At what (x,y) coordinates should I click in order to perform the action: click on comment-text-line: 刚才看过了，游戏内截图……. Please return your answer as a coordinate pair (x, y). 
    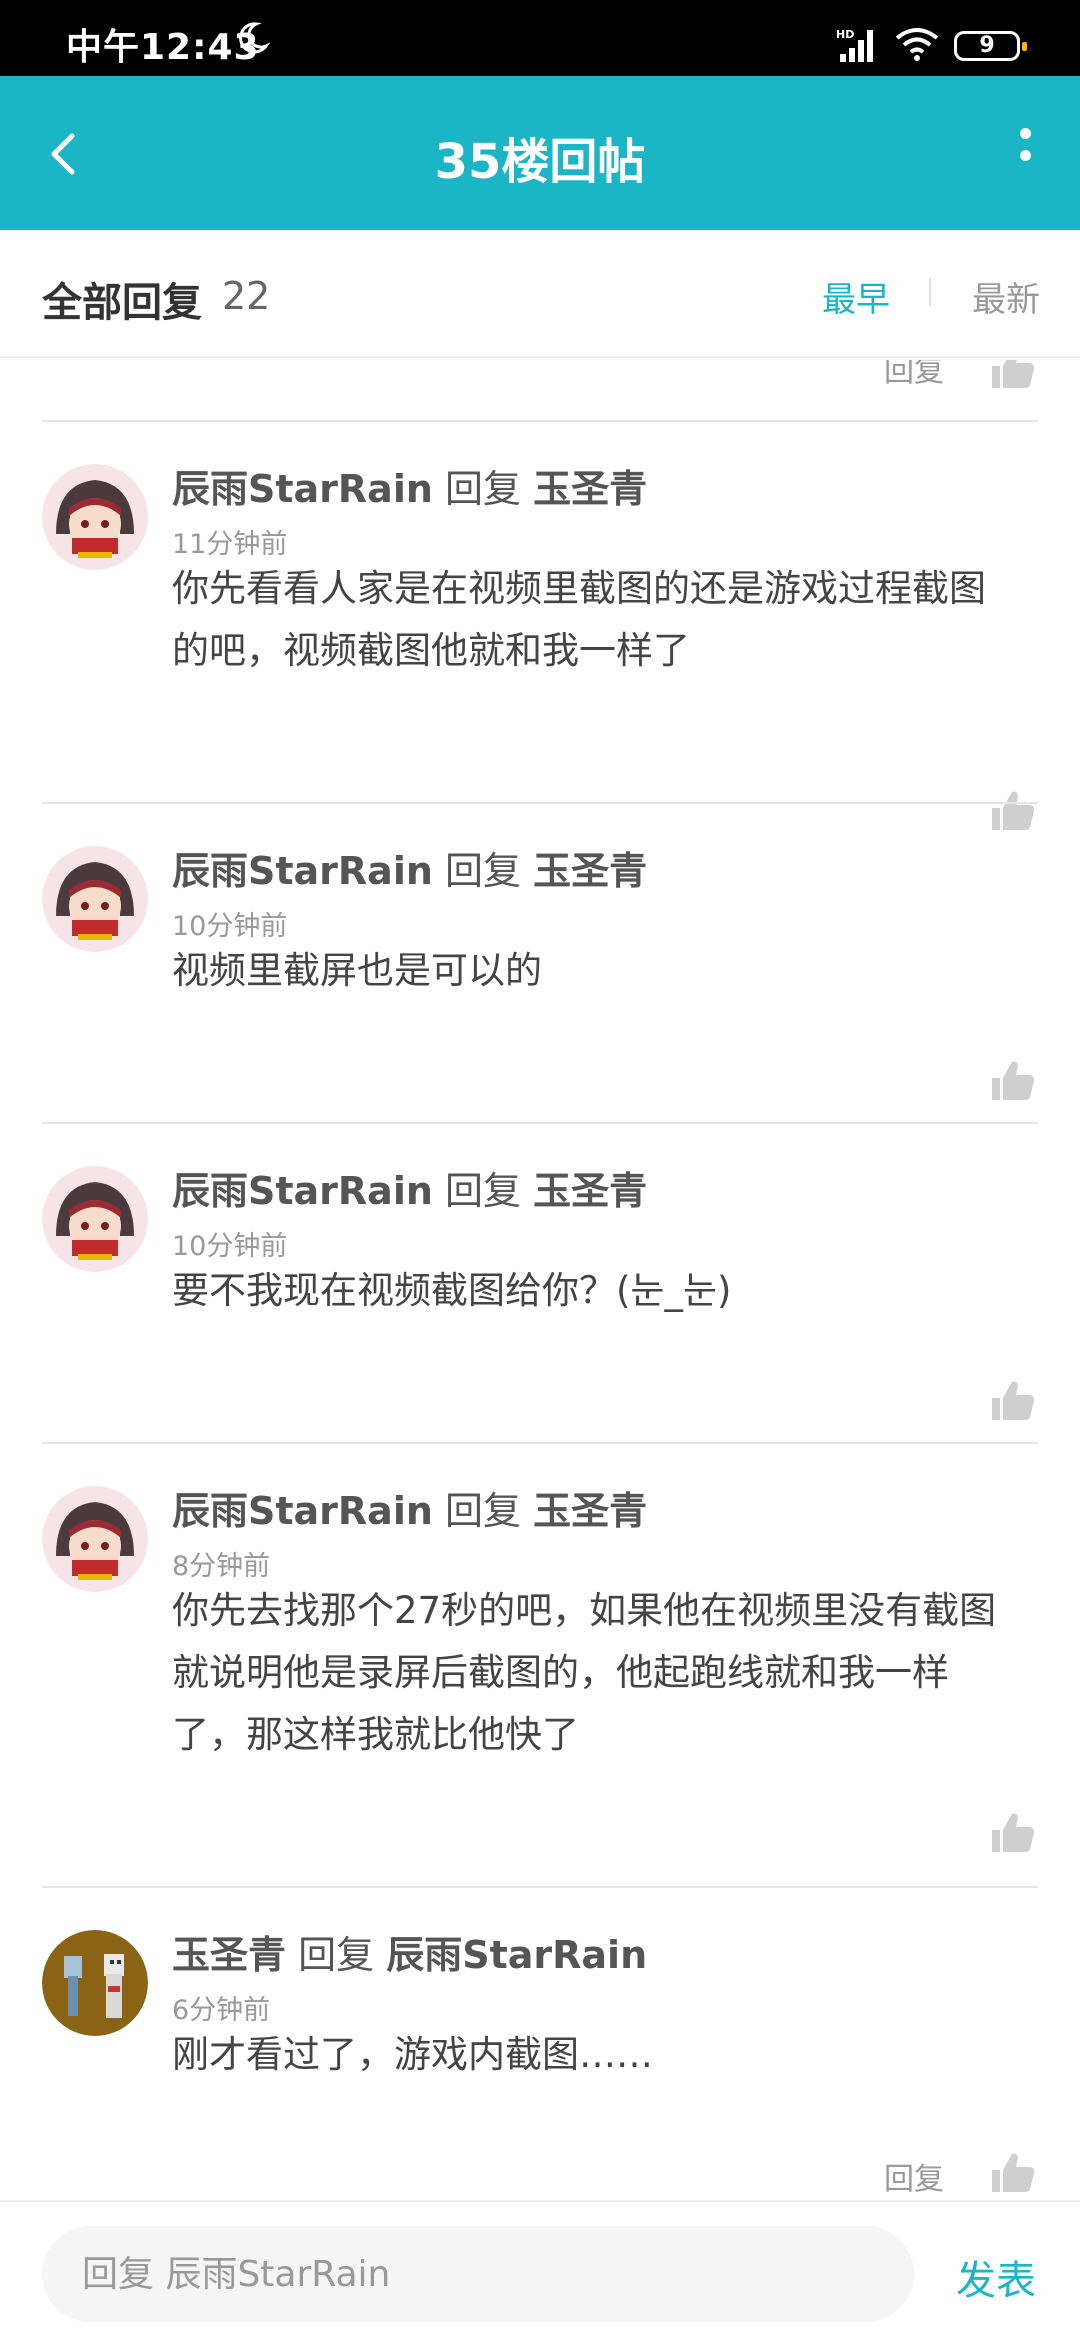
    Looking at the image, I should click on (412, 2054).